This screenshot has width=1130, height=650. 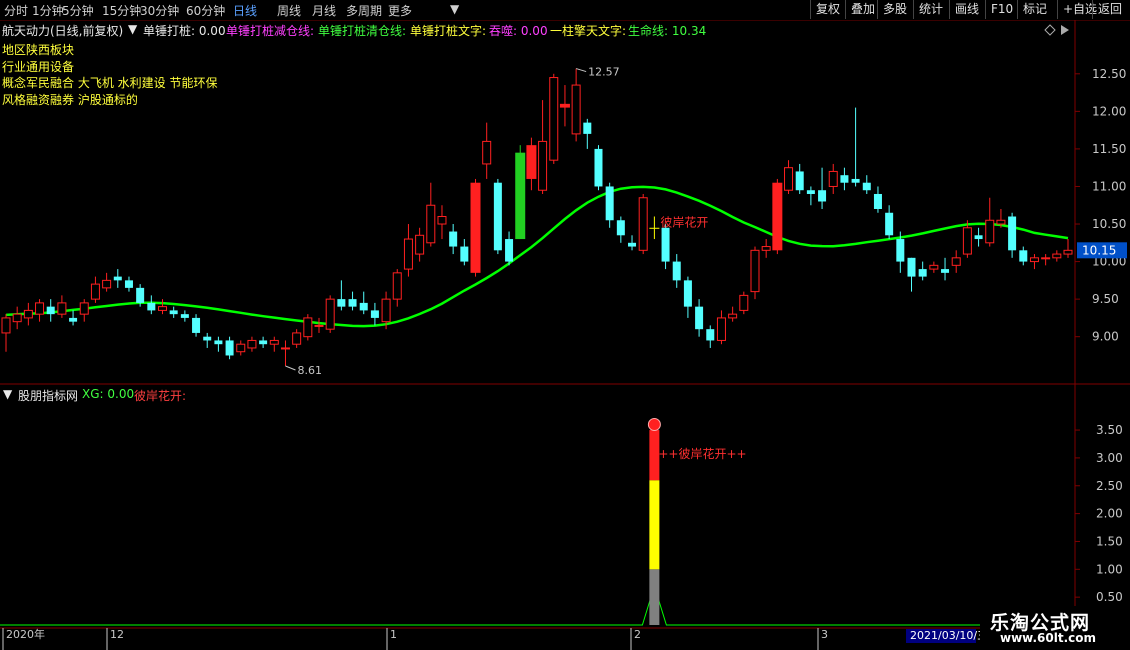 I want to click on text-label: 单锤打桩文字:, so click(x=448, y=31).